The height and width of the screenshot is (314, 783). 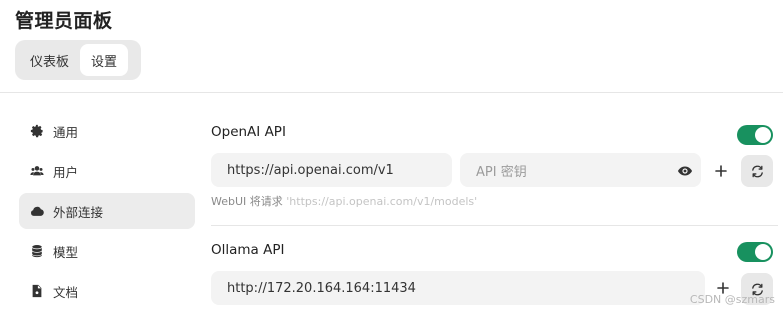 What do you see at coordinates (382, 201) in the screenshot?
I see `hint-url: 'https://api.openai.com/v1/models'` at bounding box center [382, 201].